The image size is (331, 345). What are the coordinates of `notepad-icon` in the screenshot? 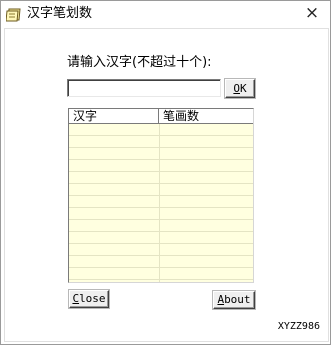 It's located at (13, 14).